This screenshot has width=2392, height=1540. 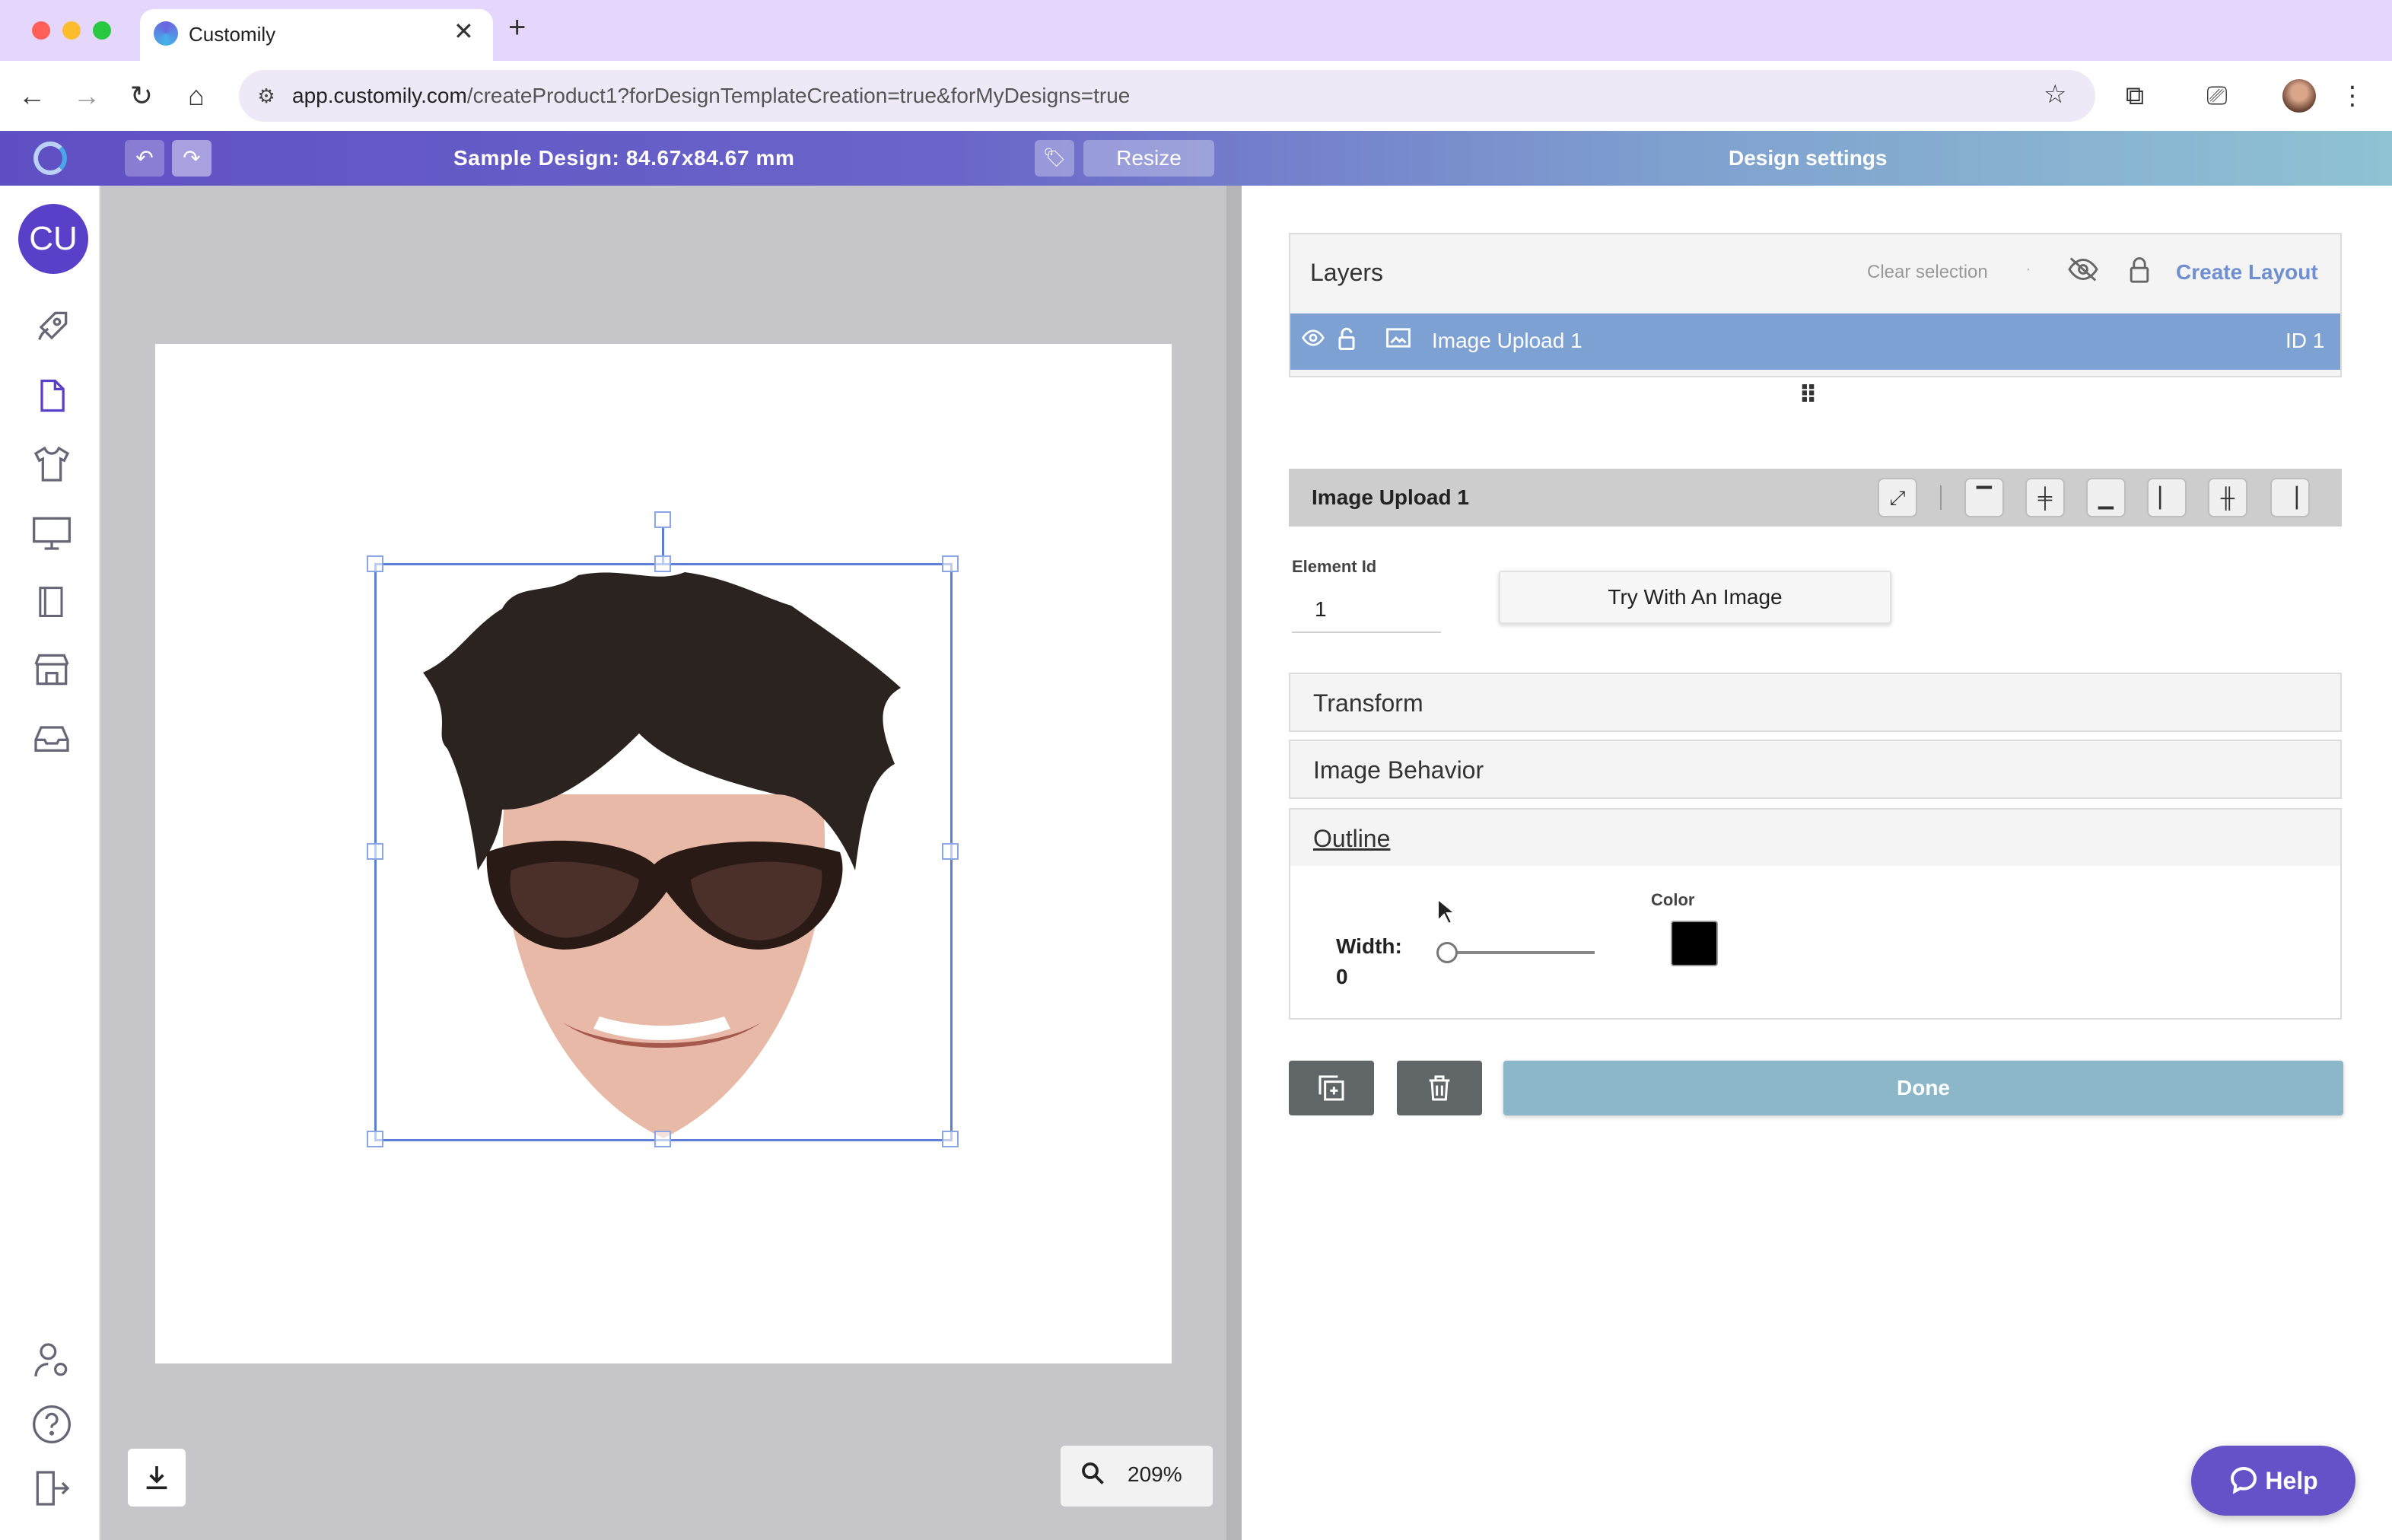 I want to click on image-behavior-label: Image Behavior, so click(x=1398, y=770).